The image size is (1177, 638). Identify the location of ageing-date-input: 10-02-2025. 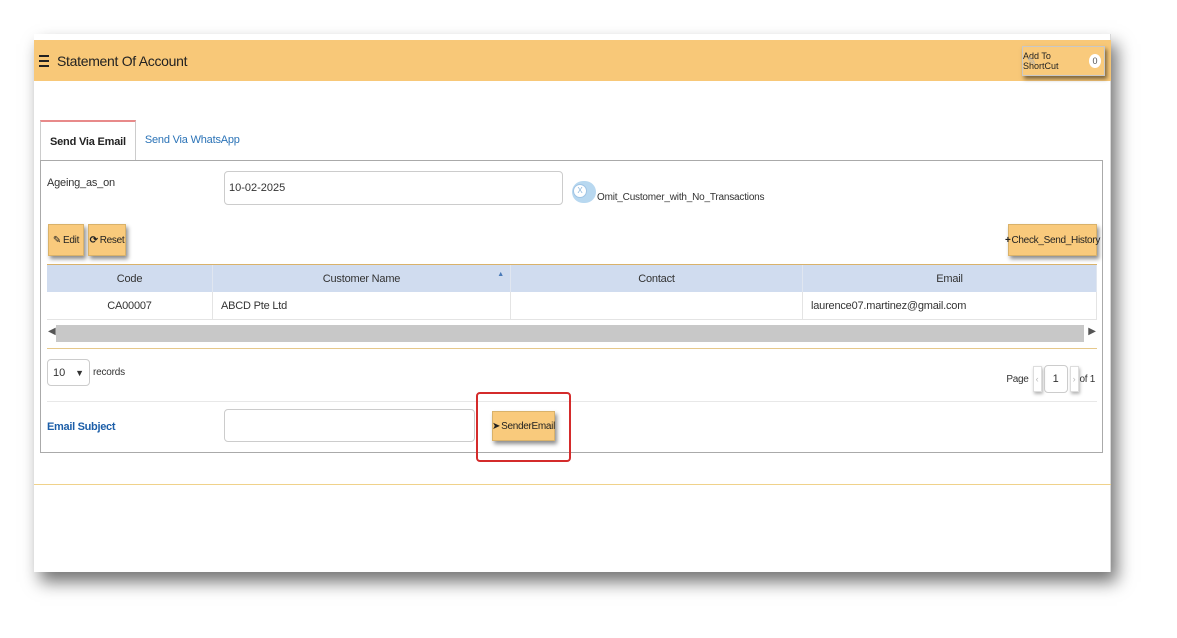
(393, 188).